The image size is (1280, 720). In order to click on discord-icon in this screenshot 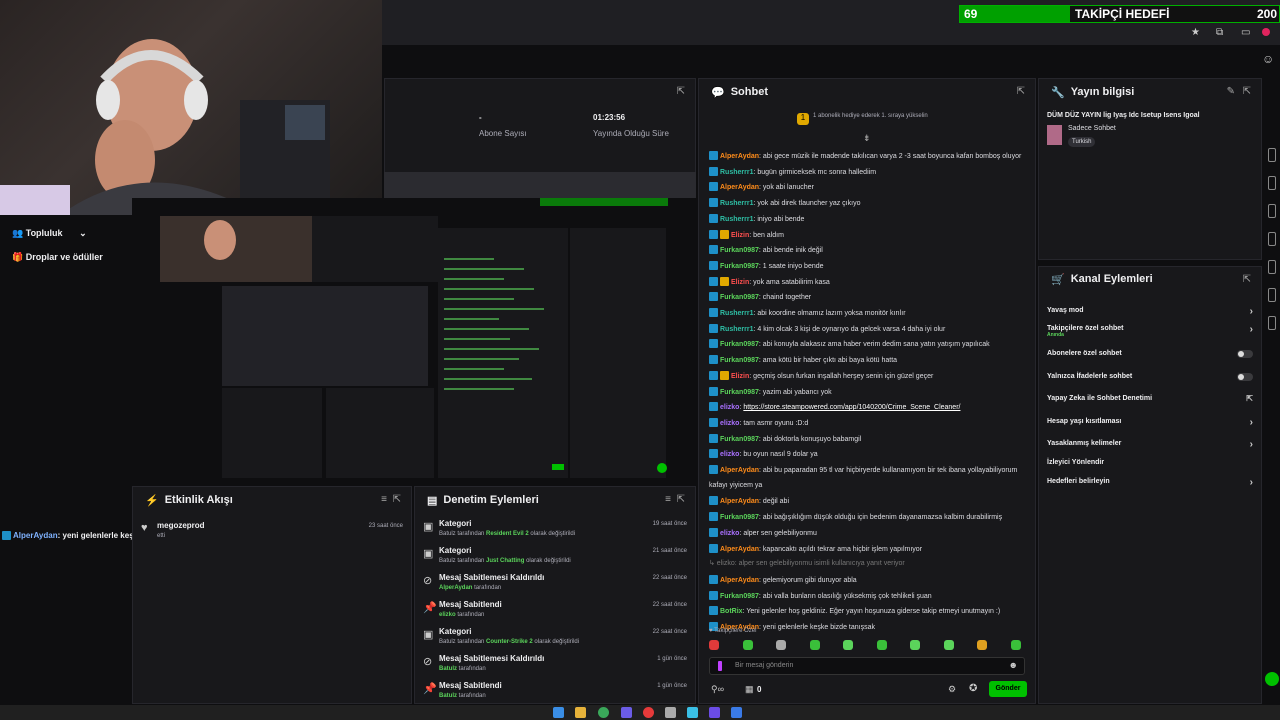, I will do `click(626, 712)`.